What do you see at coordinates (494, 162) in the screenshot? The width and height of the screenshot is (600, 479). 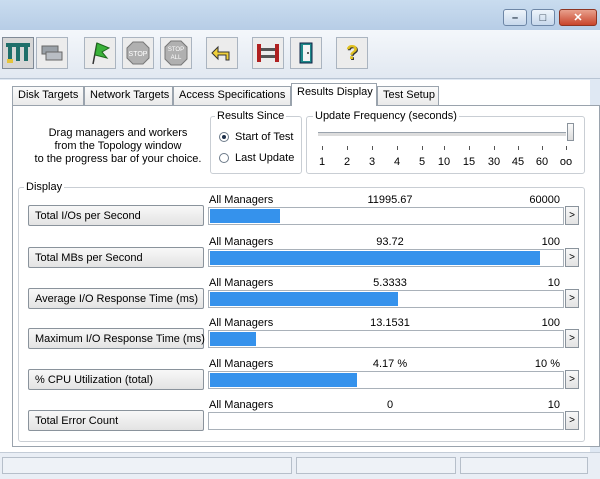 I see `frequency-tick-label: 30` at bounding box center [494, 162].